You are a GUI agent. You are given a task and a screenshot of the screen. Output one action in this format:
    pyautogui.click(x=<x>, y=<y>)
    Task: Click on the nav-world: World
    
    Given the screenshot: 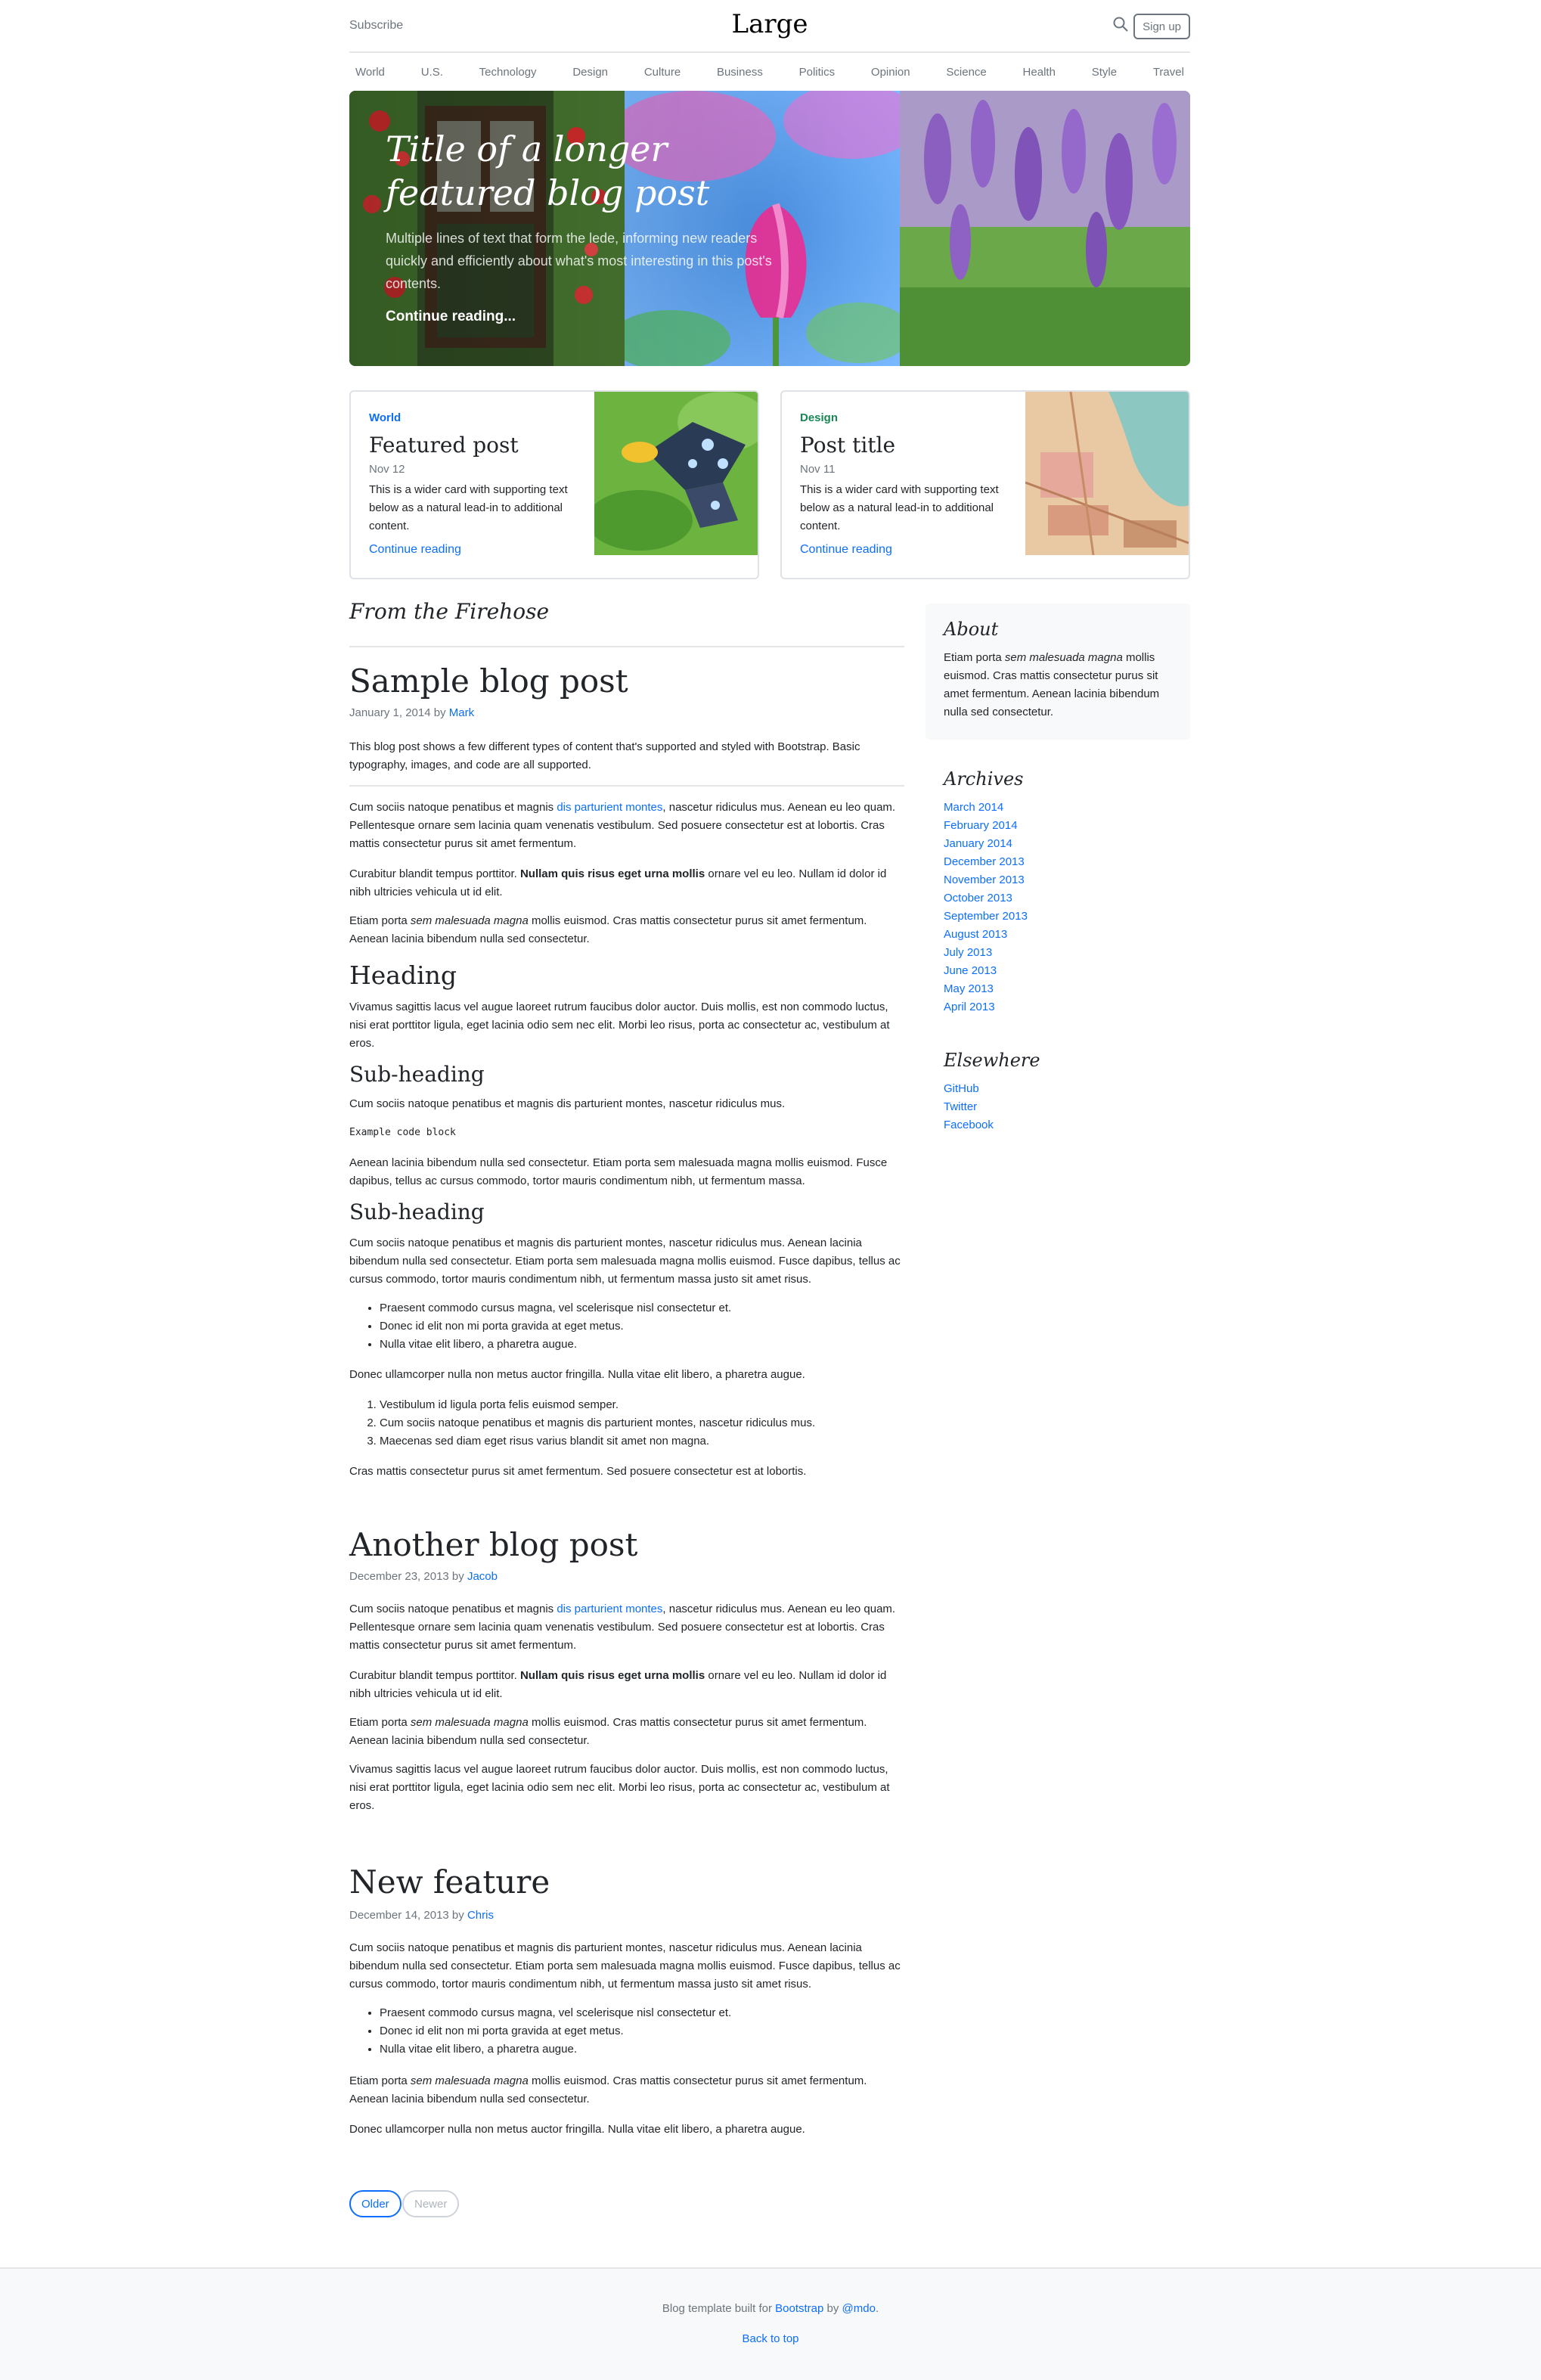 What is the action you would take?
    pyautogui.click(x=370, y=72)
    